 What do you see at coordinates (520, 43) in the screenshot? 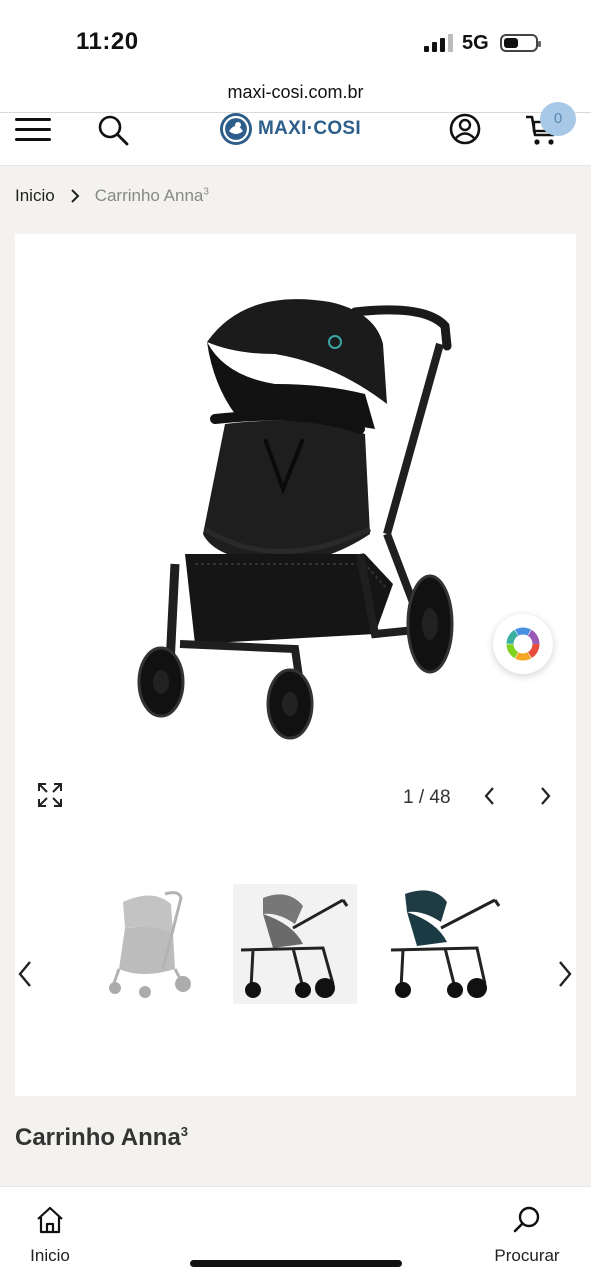
I see `battery-icon` at bounding box center [520, 43].